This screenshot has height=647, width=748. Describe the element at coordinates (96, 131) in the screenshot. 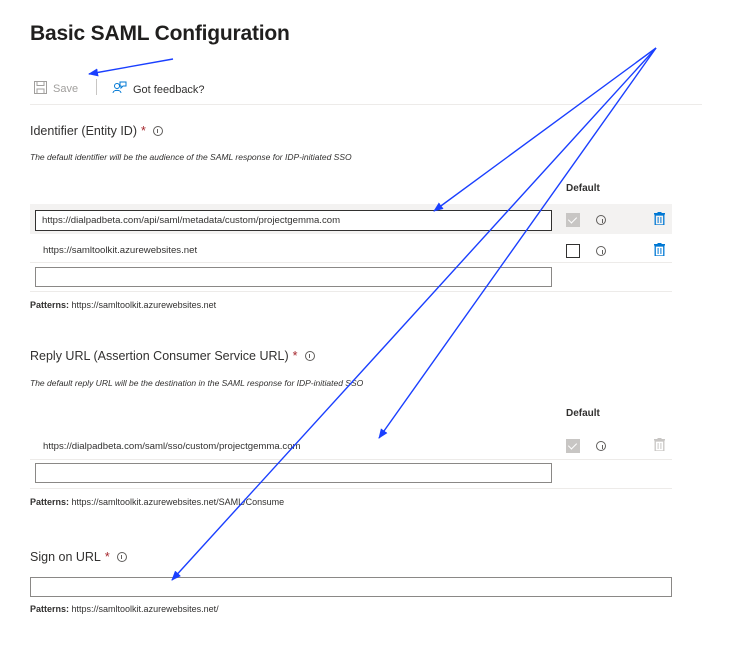

I see `identifier-label: Identifier (Entity ID) *` at that location.